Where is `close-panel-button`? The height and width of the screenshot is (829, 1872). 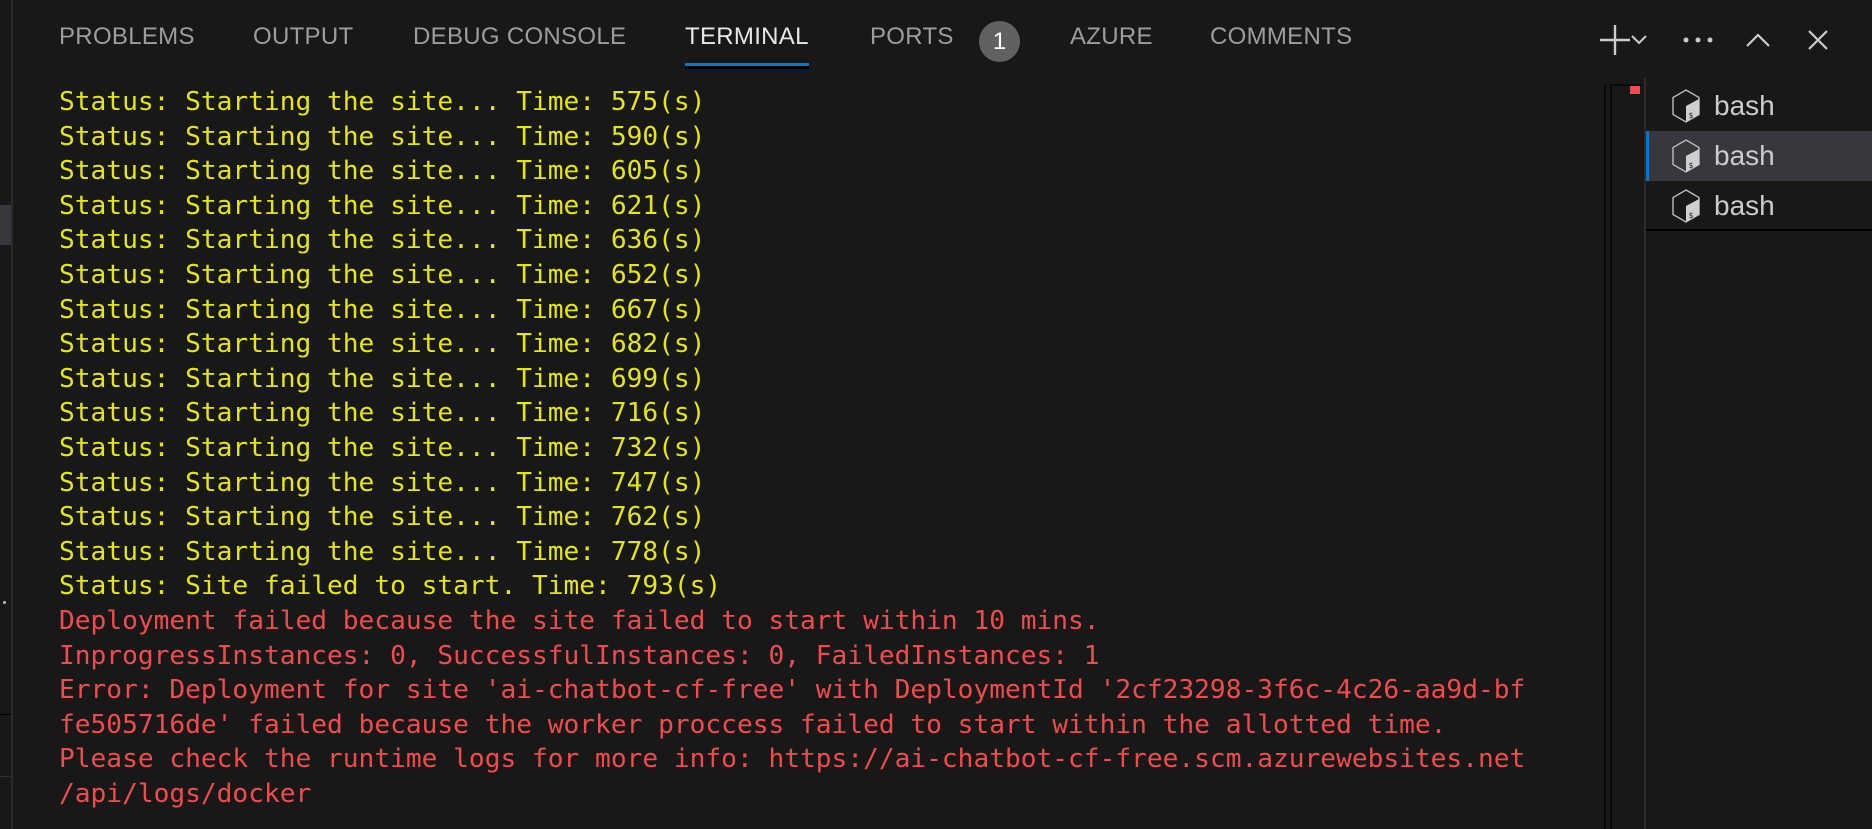
close-panel-button is located at coordinates (1818, 40).